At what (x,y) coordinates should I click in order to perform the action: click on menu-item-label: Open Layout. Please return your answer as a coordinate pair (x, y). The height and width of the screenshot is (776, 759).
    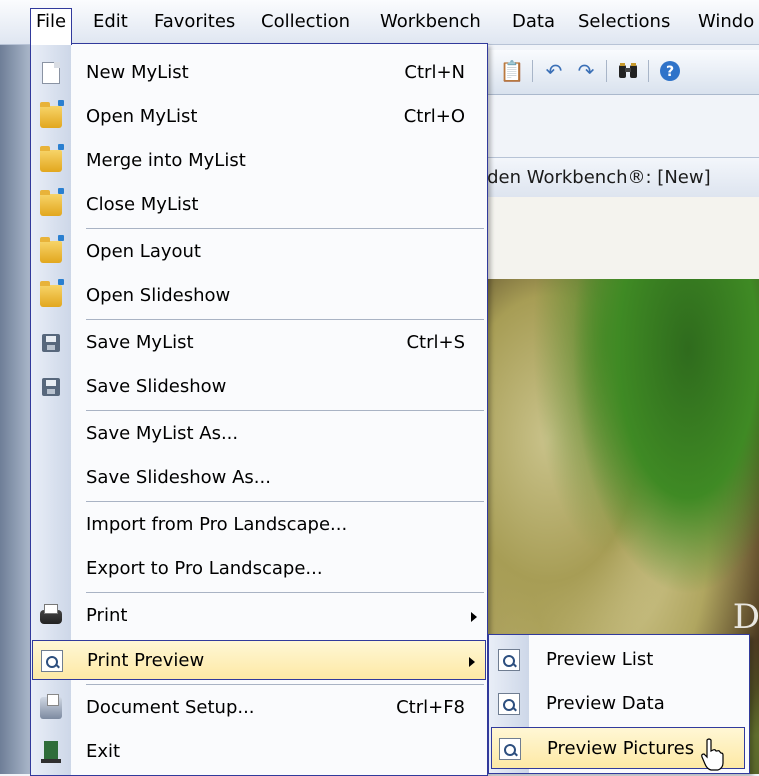
    Looking at the image, I should click on (143, 251).